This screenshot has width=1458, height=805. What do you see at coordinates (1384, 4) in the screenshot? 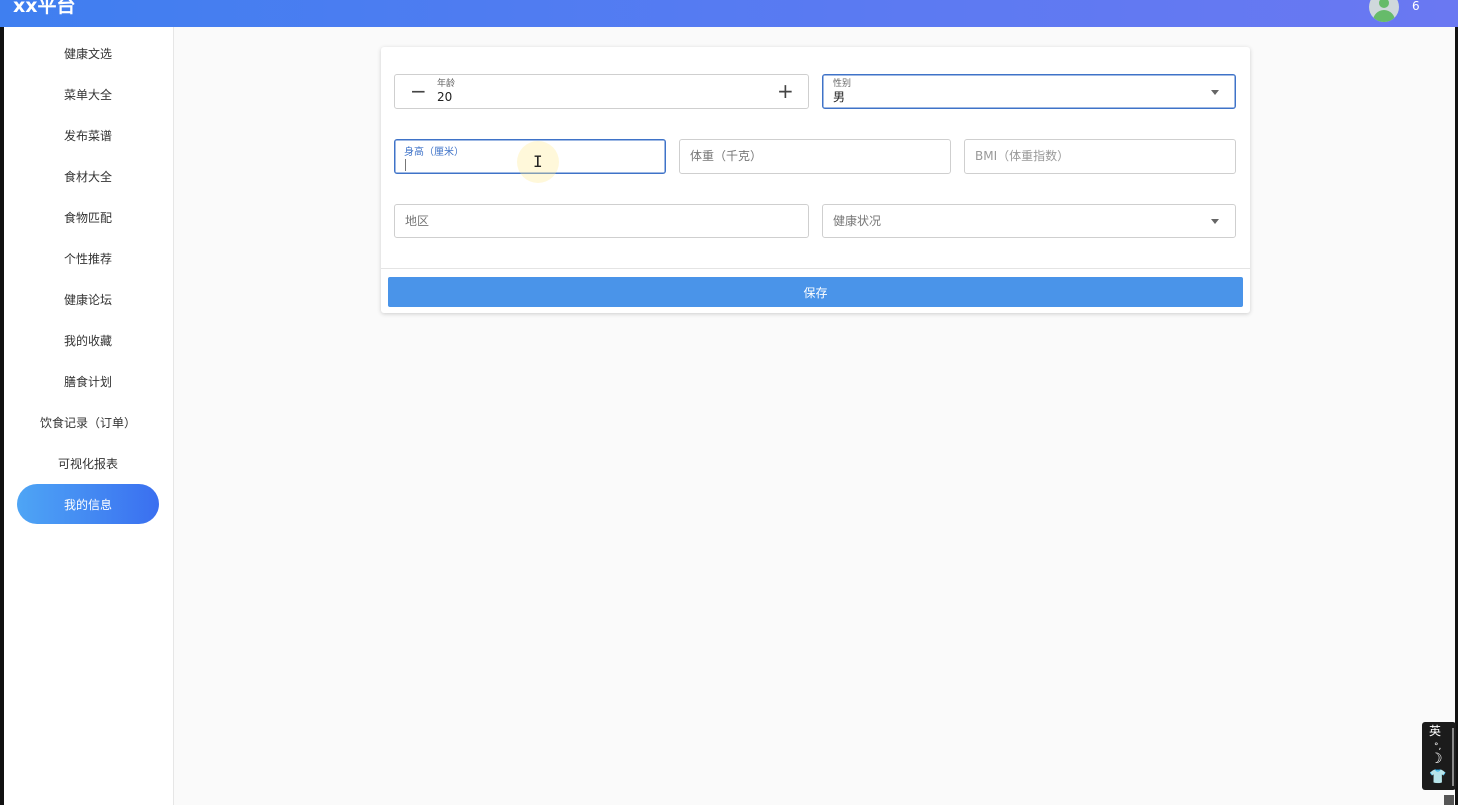
I see `avatar-head` at bounding box center [1384, 4].